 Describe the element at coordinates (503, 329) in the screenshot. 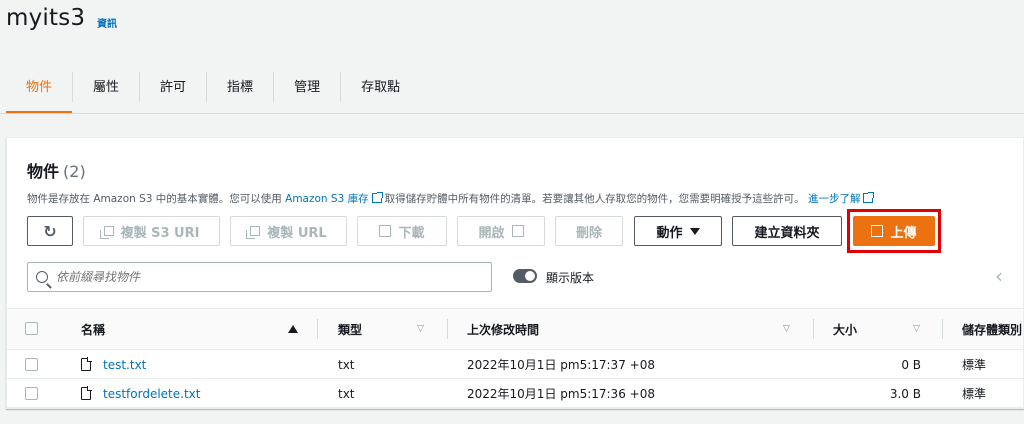

I see `header-last-modified: 上次修改時間` at that location.